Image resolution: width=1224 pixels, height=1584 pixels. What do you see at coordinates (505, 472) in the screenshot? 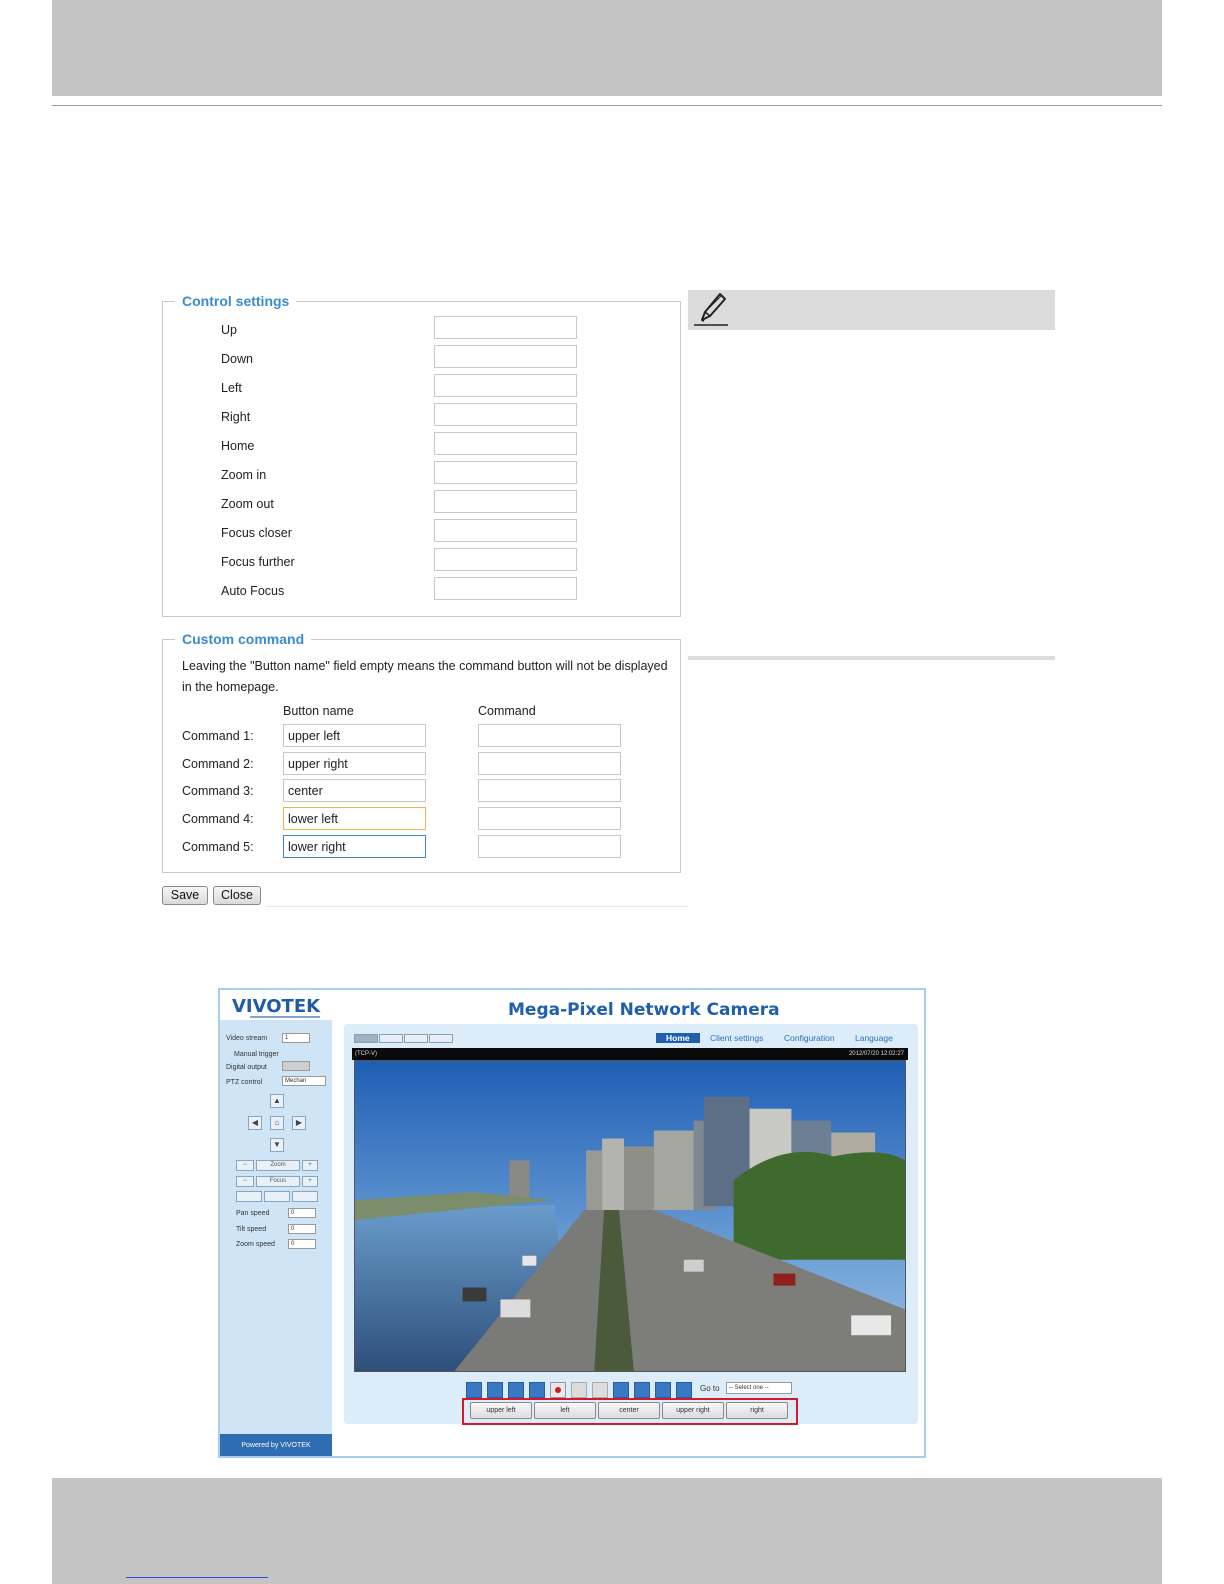
I see `control-input-zoom-in` at bounding box center [505, 472].